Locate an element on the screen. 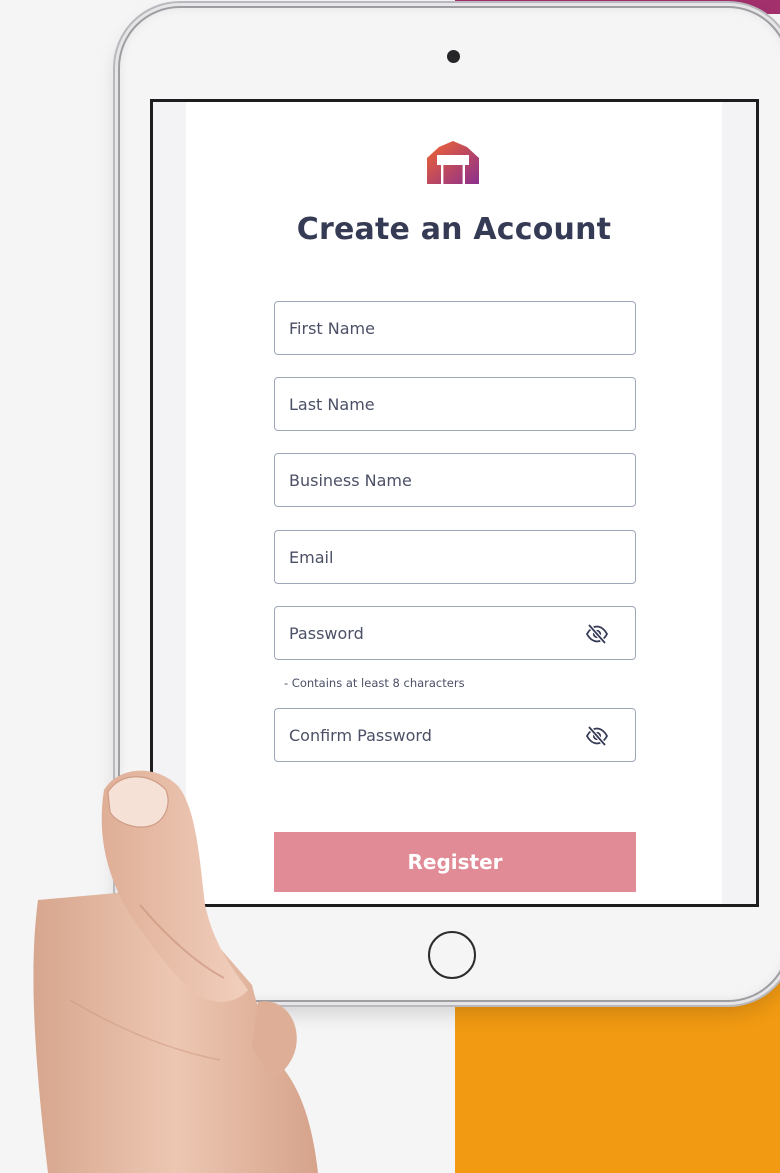 This screenshot has height=1173, width=780. password-field is located at coordinates (455, 633).